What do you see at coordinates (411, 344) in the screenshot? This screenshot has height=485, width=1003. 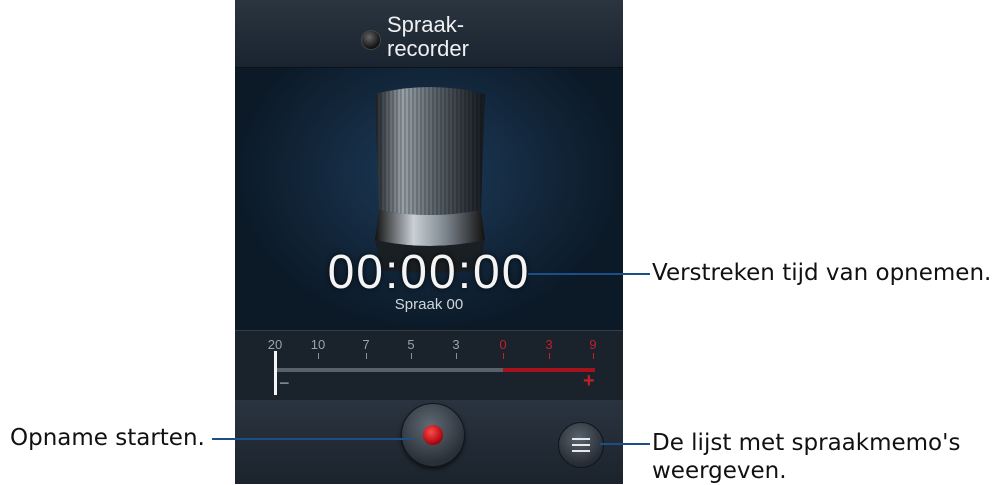 I see `tick-label: 5` at bounding box center [411, 344].